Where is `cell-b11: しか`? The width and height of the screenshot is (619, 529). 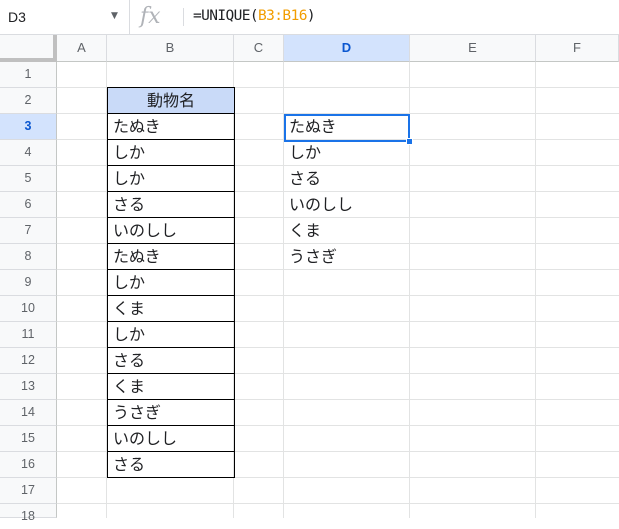 cell-b11: しか is located at coordinates (171, 334).